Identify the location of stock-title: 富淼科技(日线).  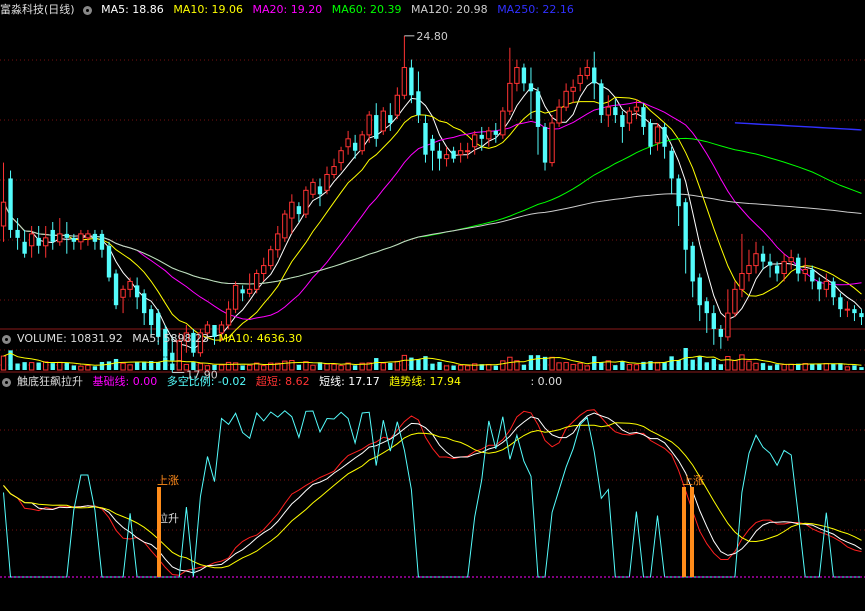
(37, 9).